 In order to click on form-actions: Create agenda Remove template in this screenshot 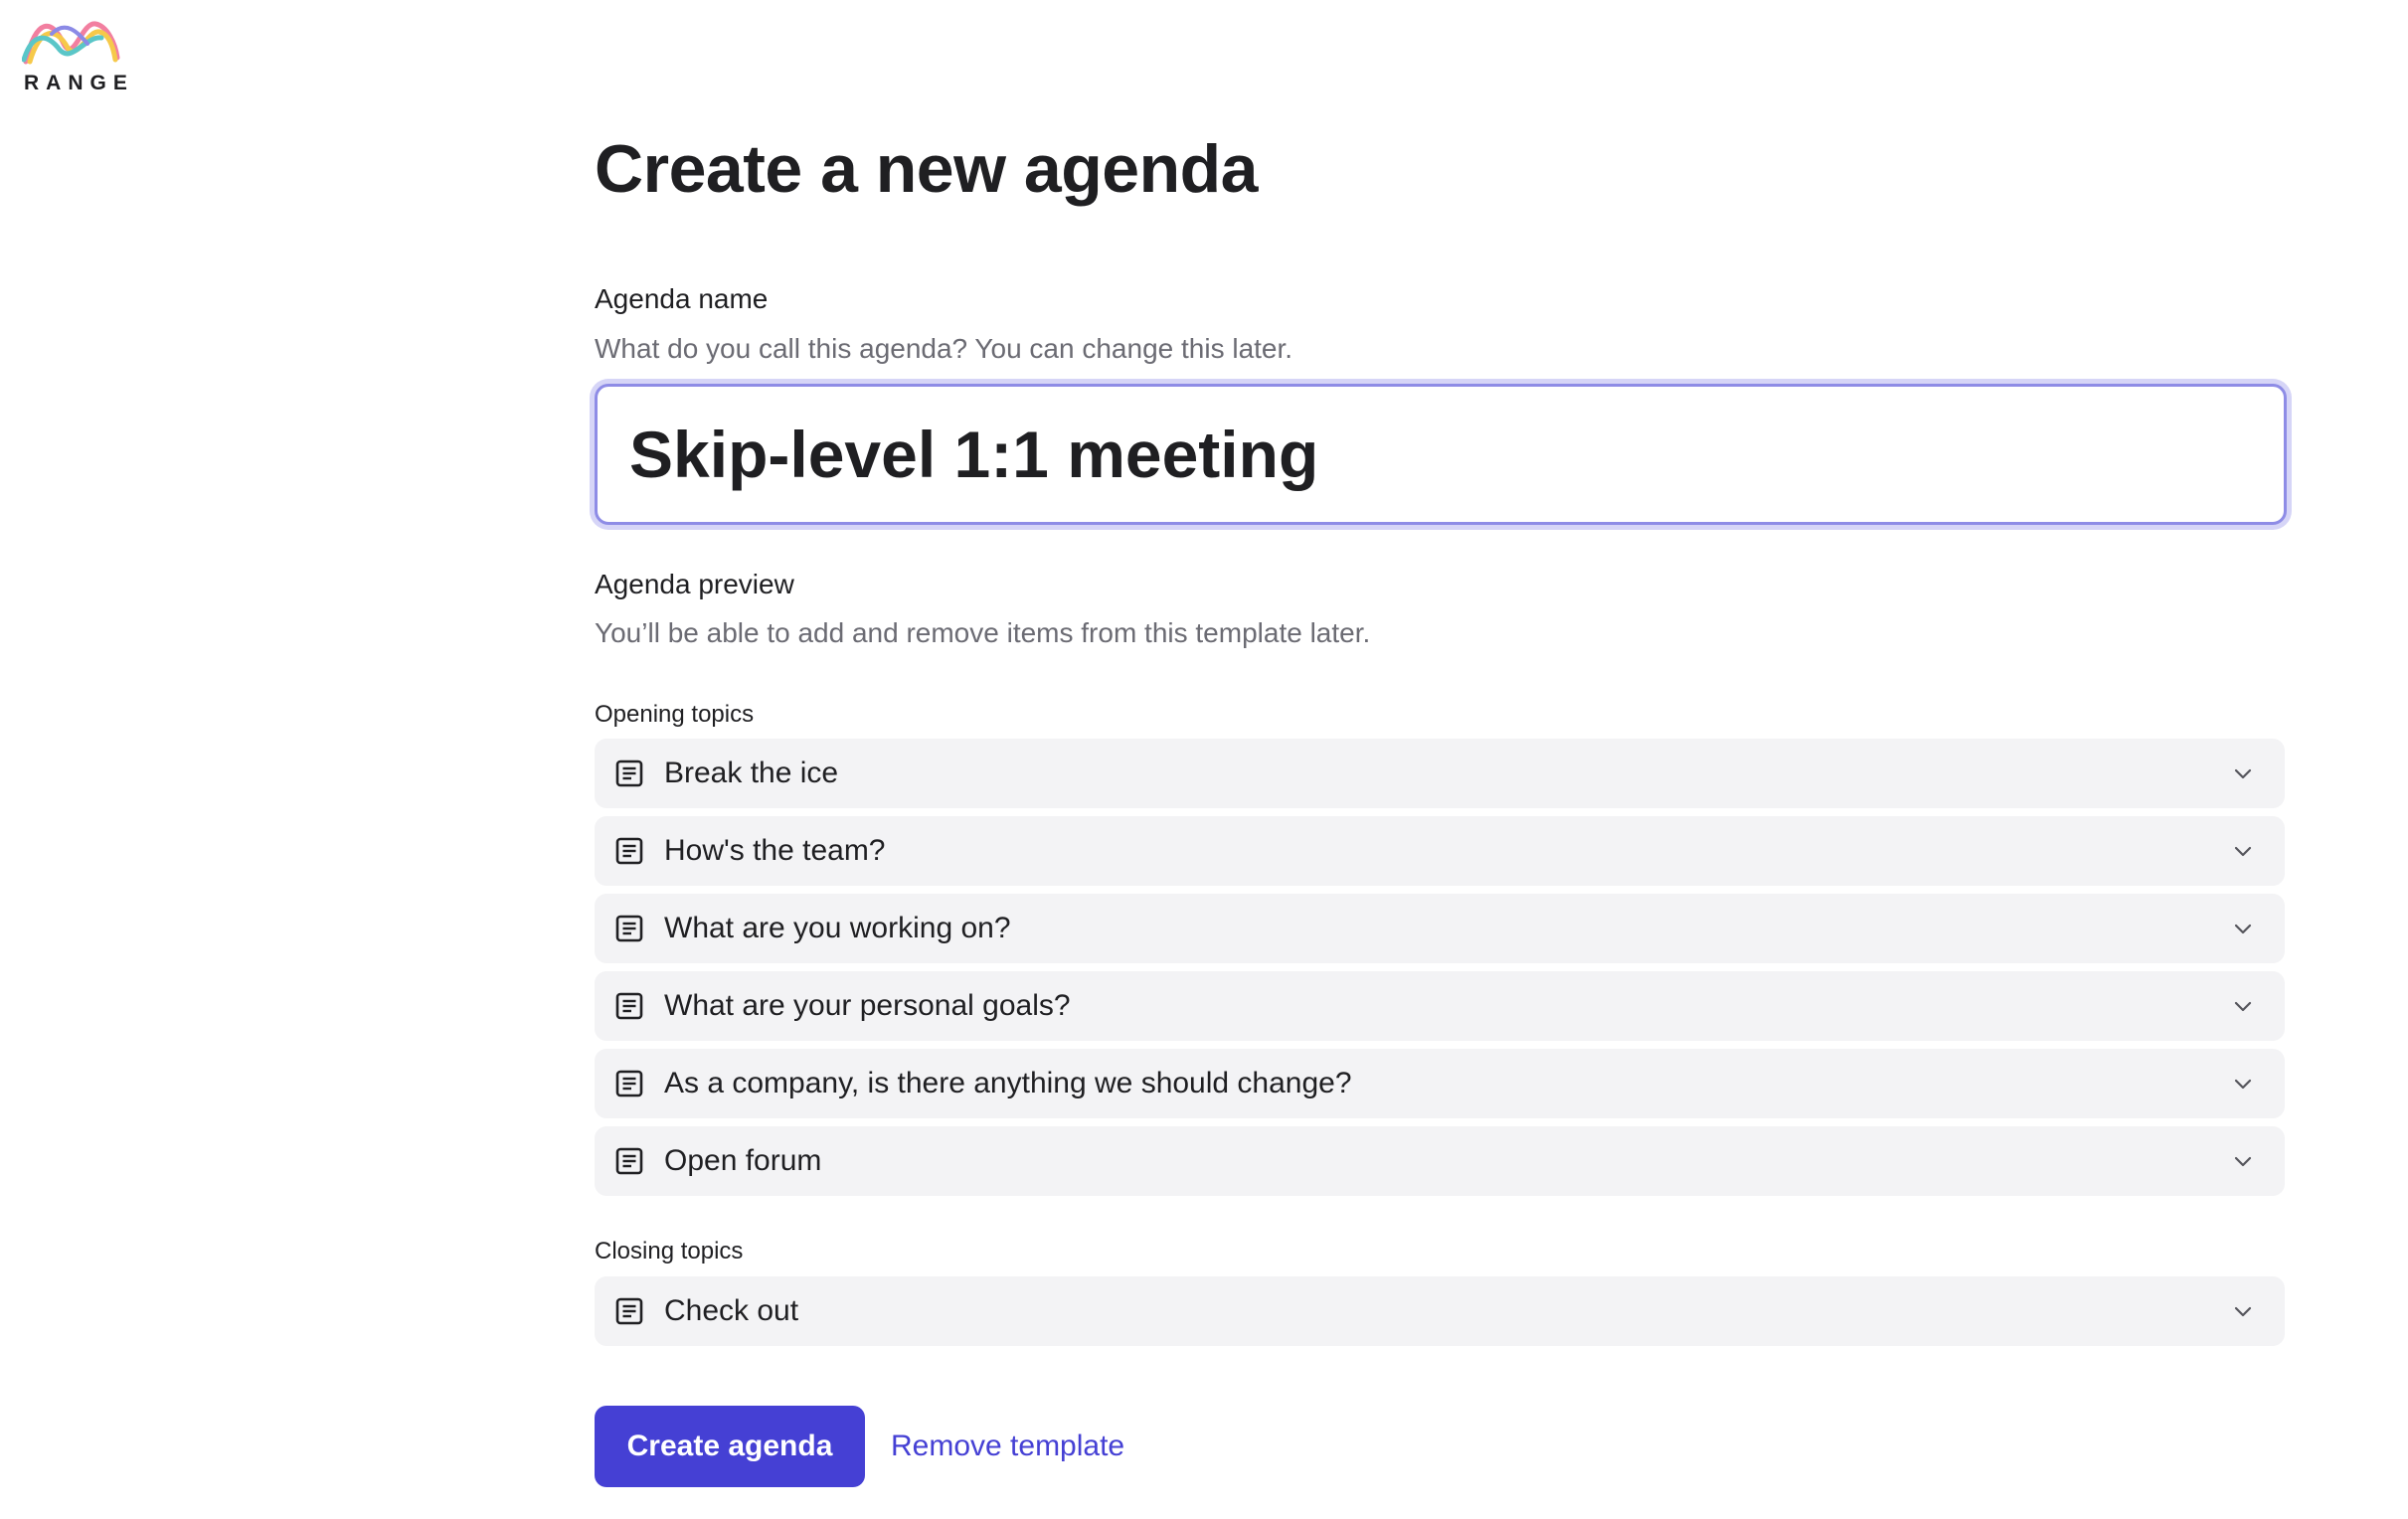, I will do `click(859, 1446)`.